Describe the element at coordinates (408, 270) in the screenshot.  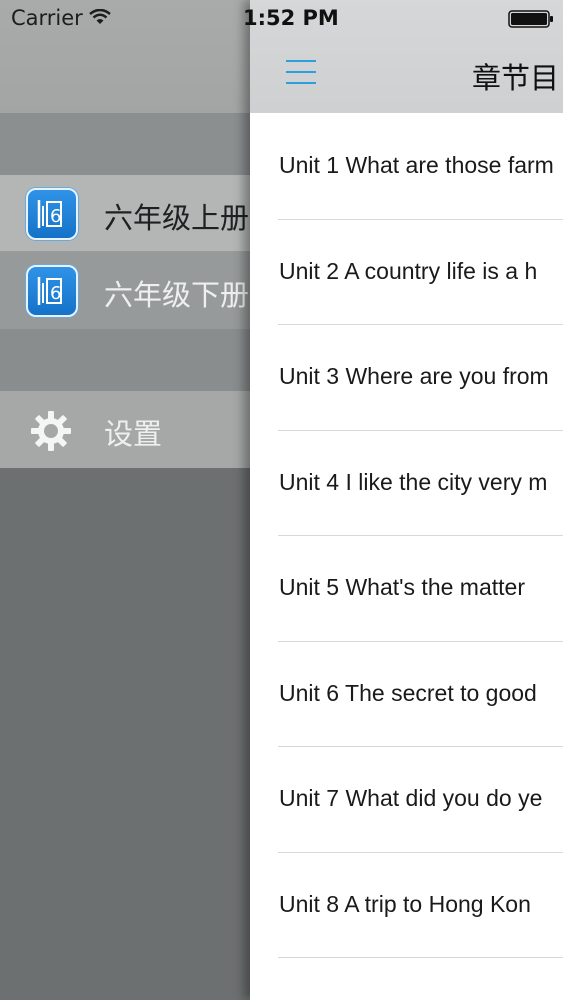
I see `chapter-title: Unit 2 A country life is a h` at that location.